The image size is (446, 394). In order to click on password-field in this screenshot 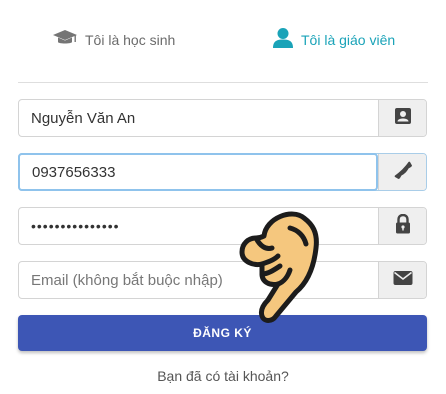, I will do `click(222, 226)`.